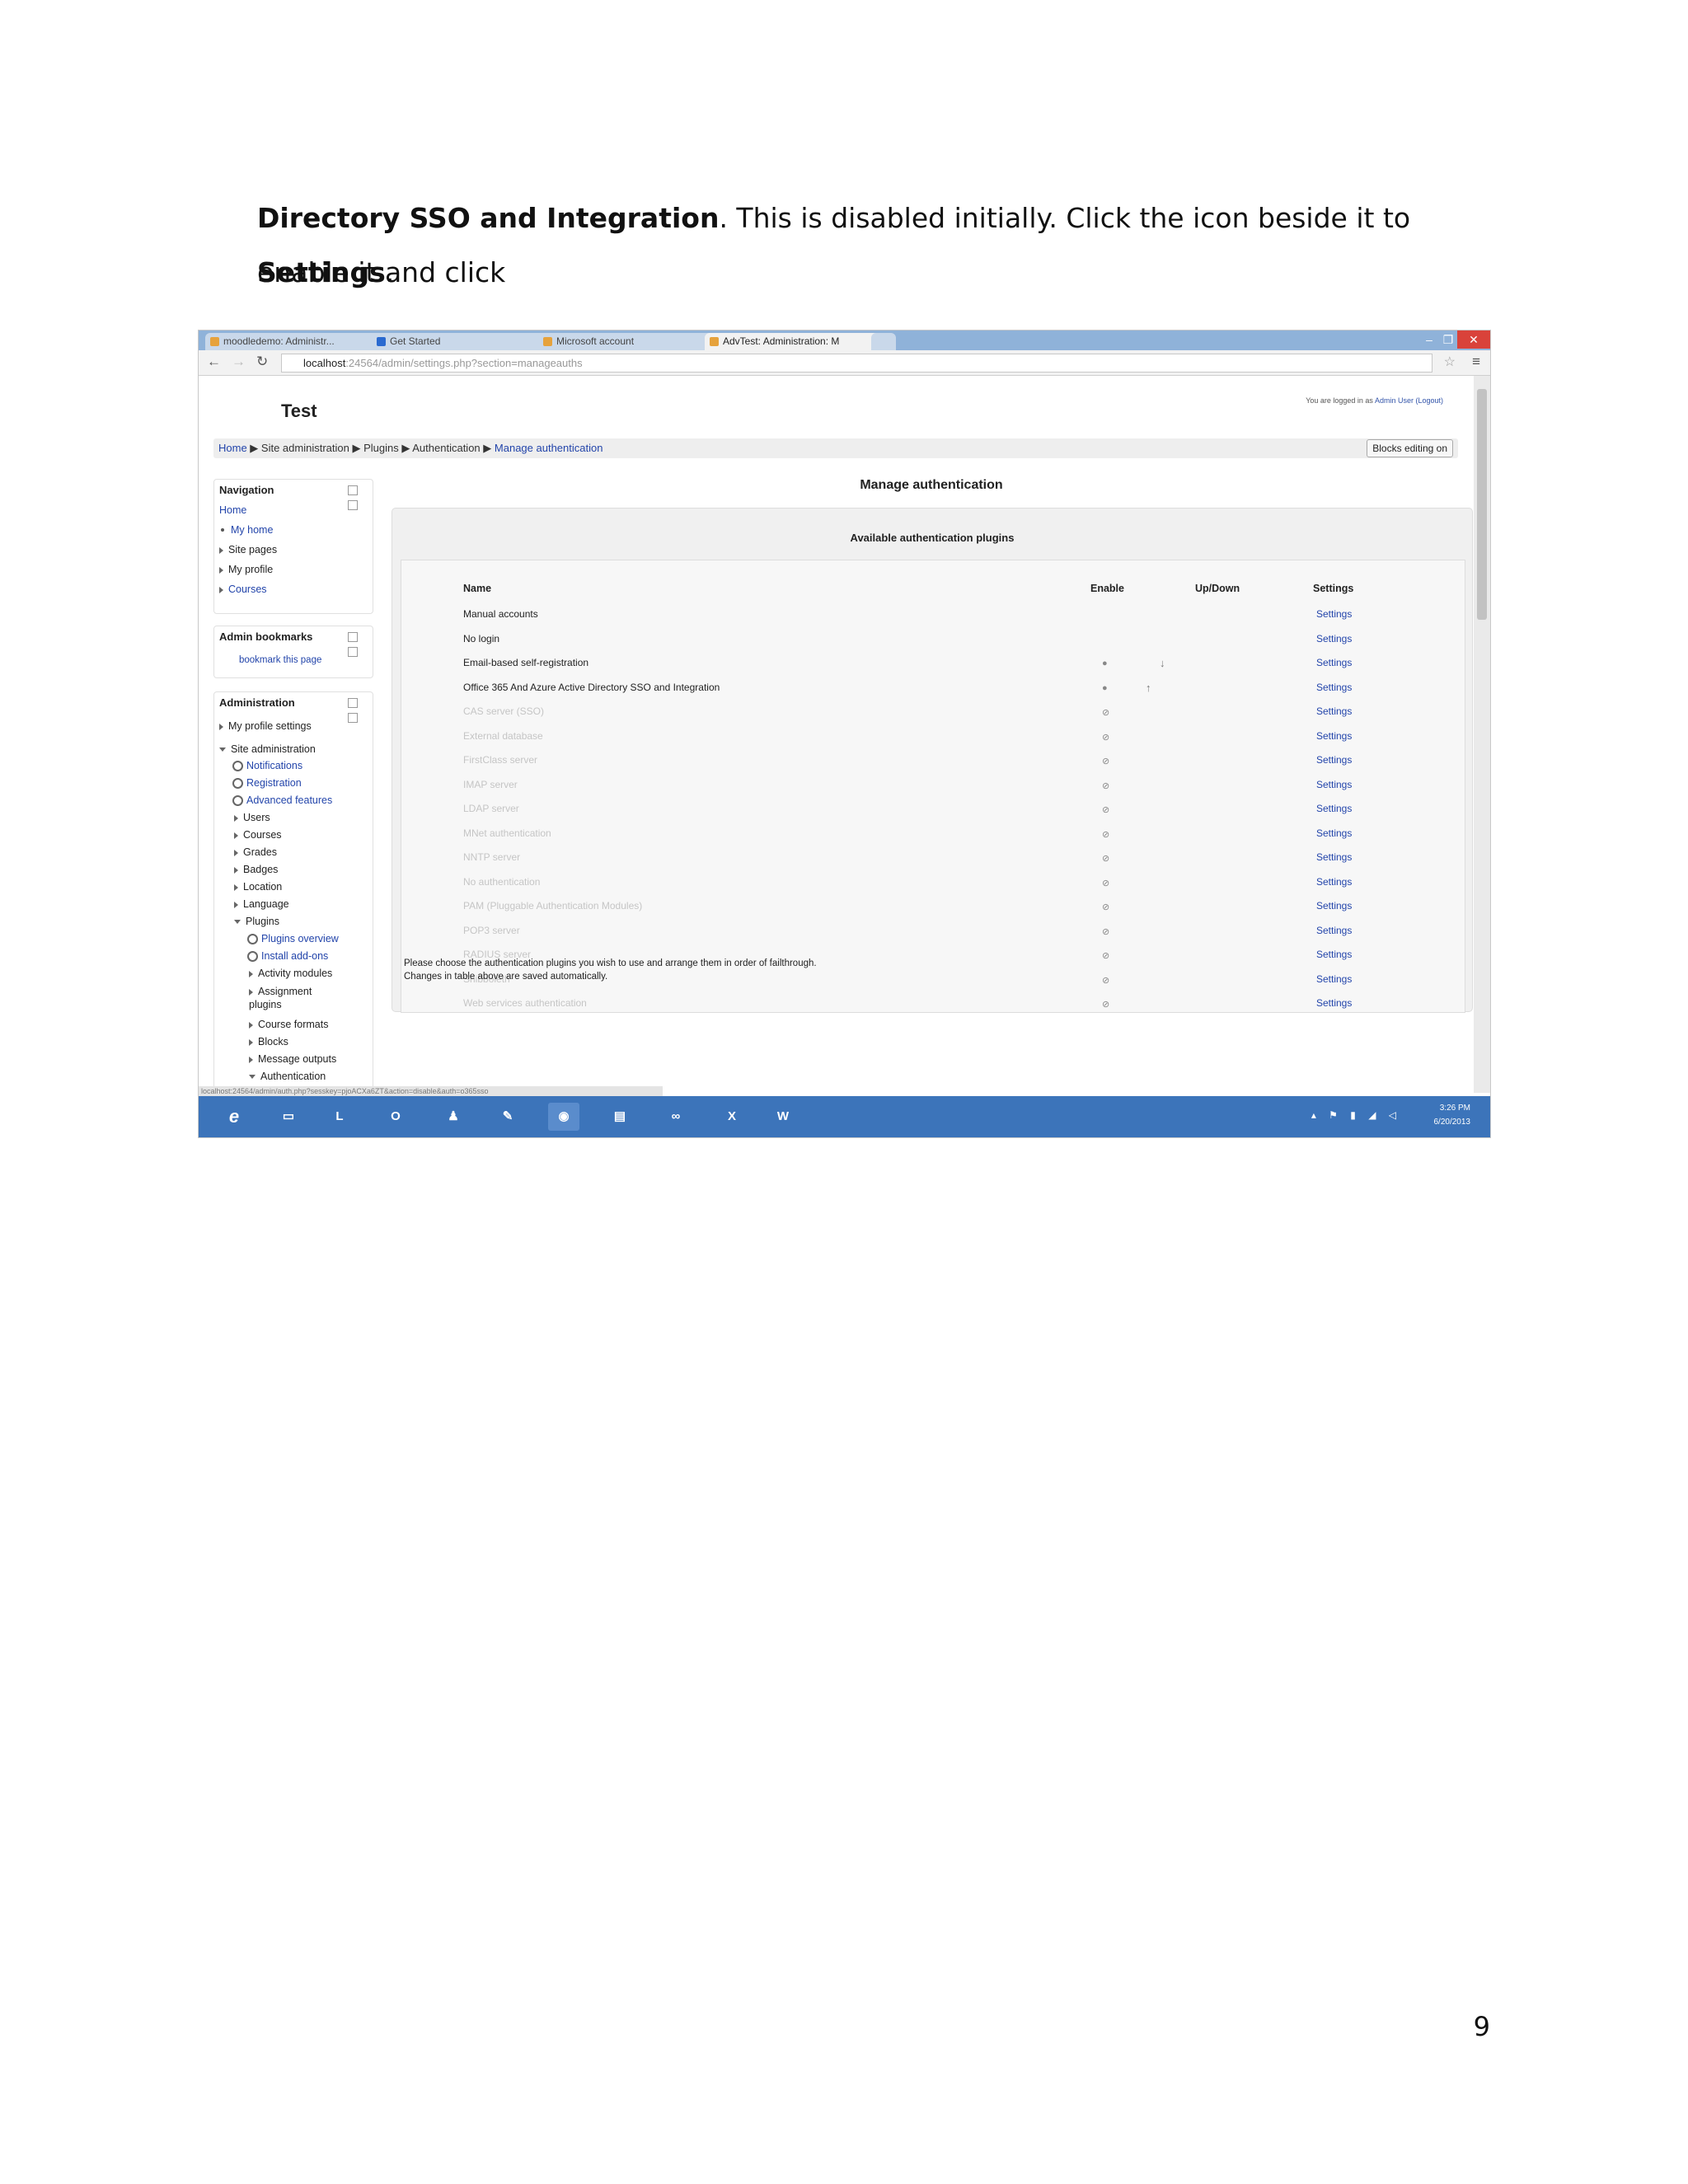  I want to click on system-tray-icons: ▴ ⚑ ▮ ◢ ◁, so click(1356, 1115).